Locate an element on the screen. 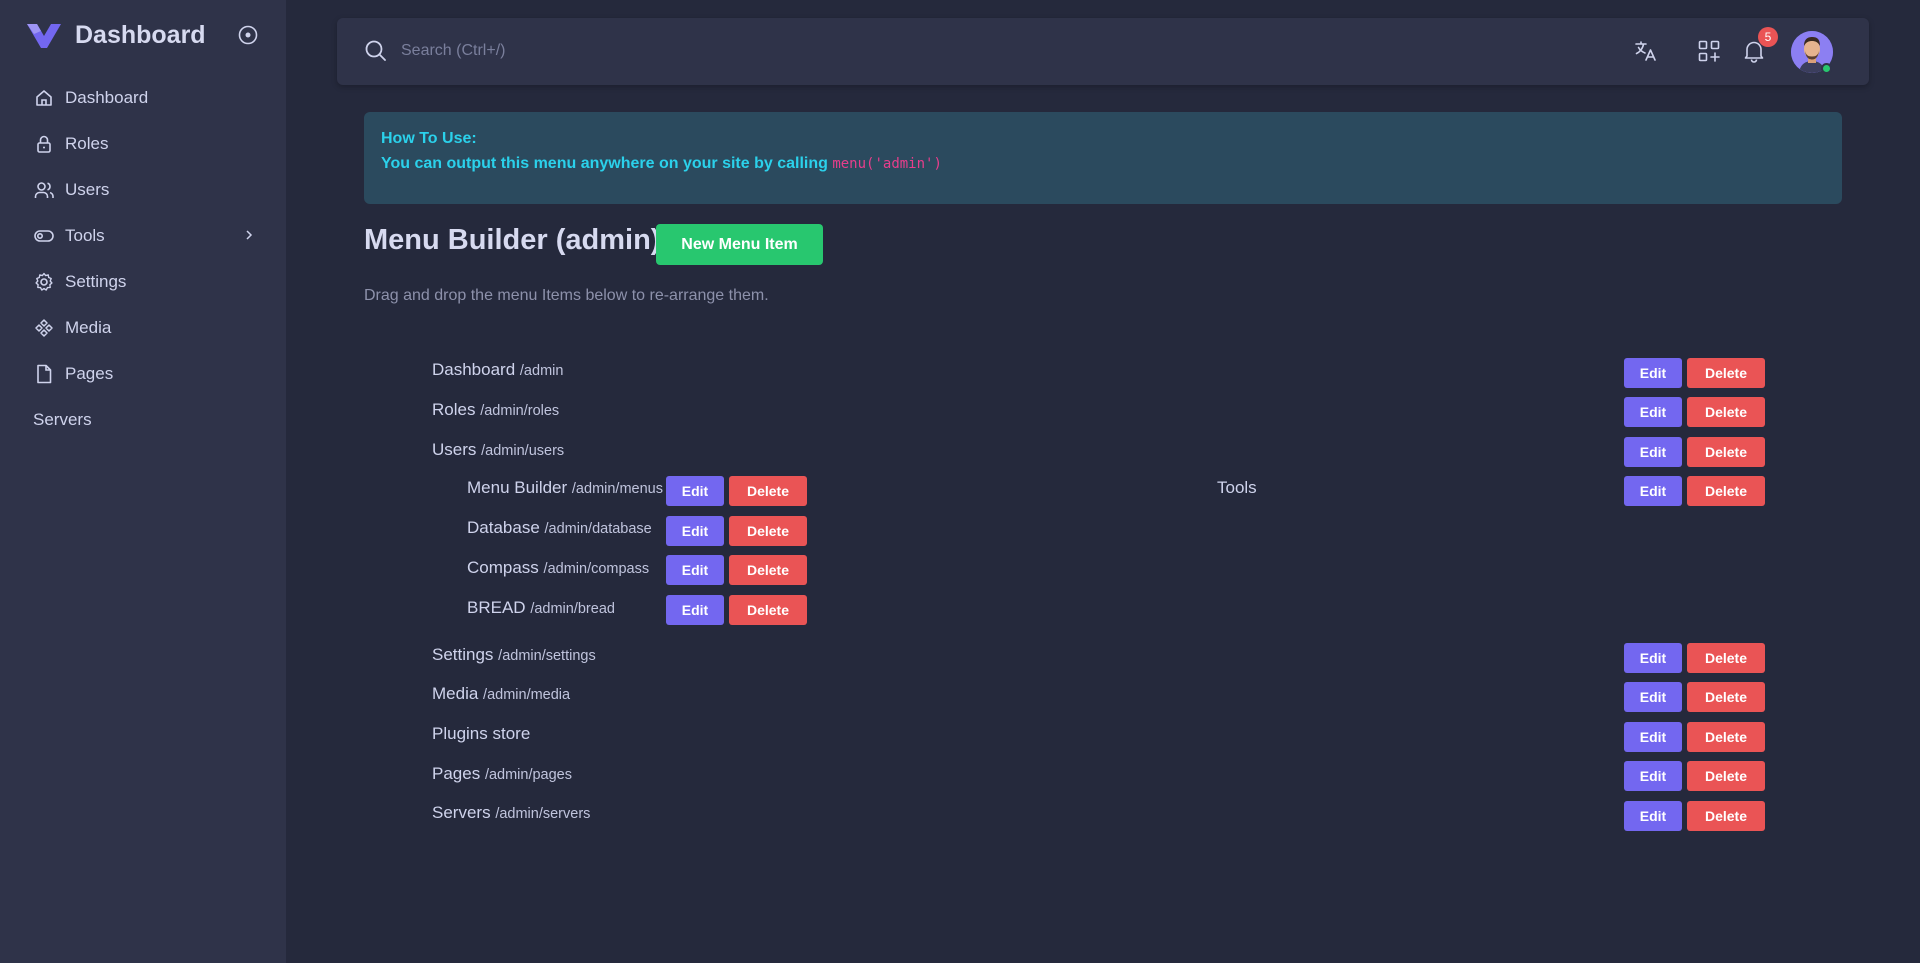  sidebar-item-users: Users is located at coordinates (143, 190).